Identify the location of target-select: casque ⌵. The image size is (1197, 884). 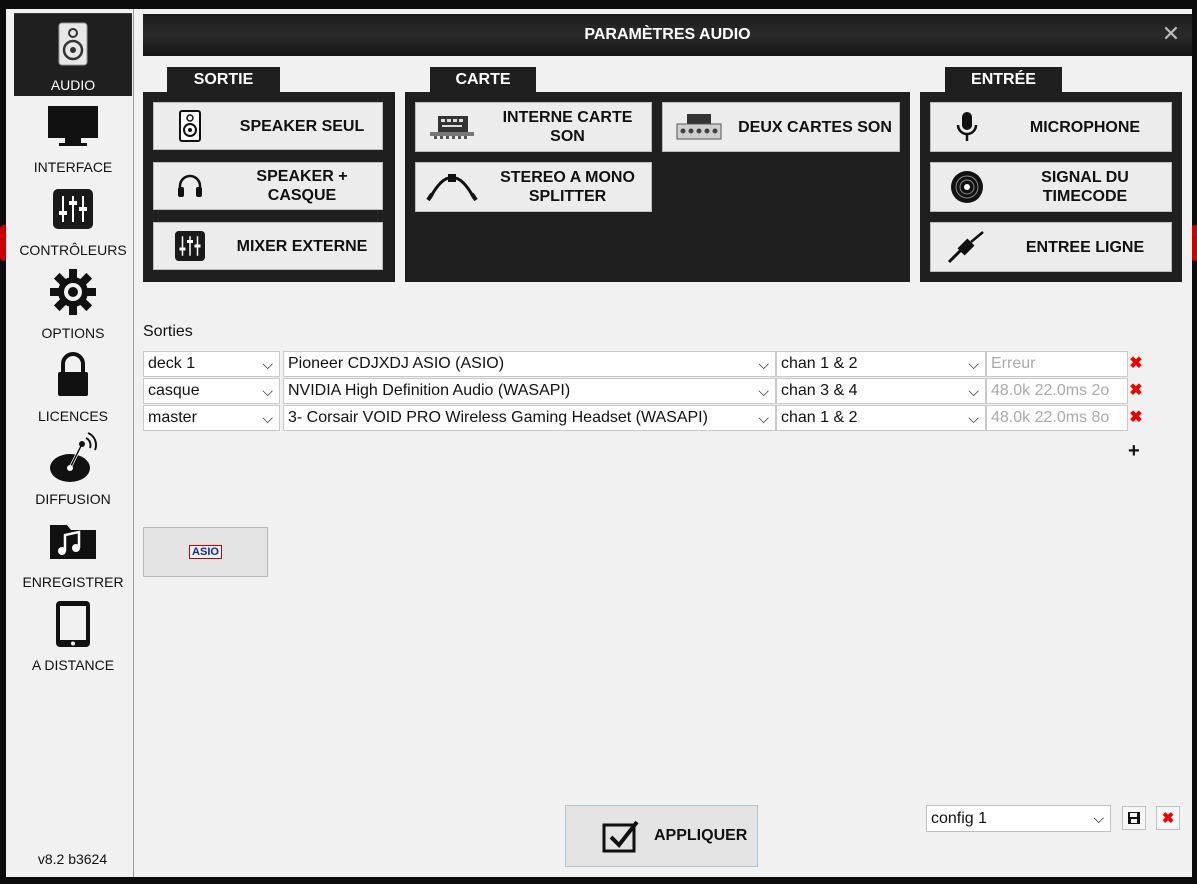
(211, 391).